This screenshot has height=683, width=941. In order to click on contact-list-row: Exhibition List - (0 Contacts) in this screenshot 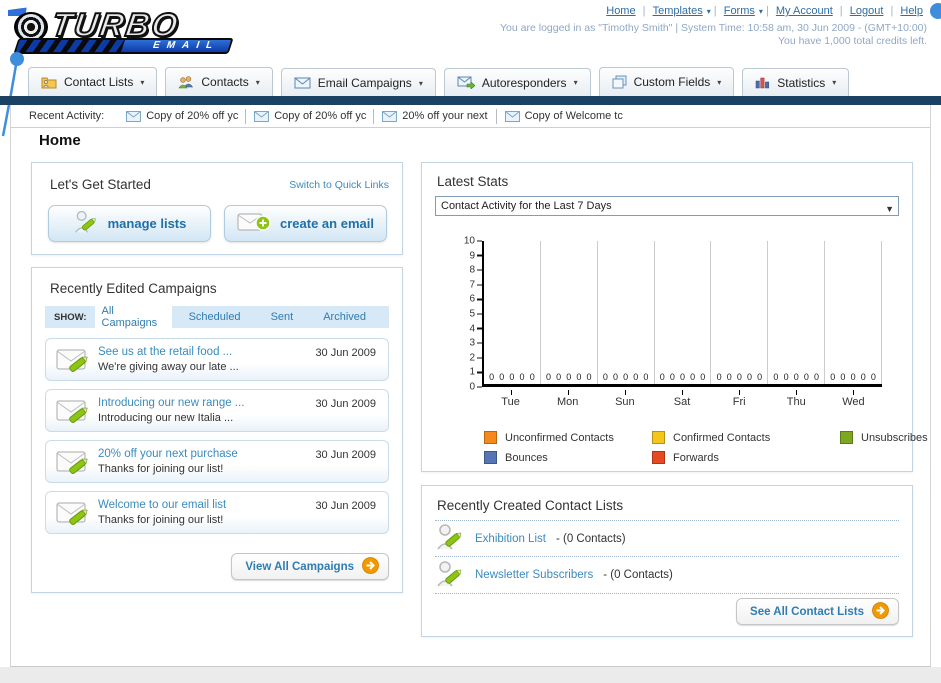, I will do `click(667, 538)`.